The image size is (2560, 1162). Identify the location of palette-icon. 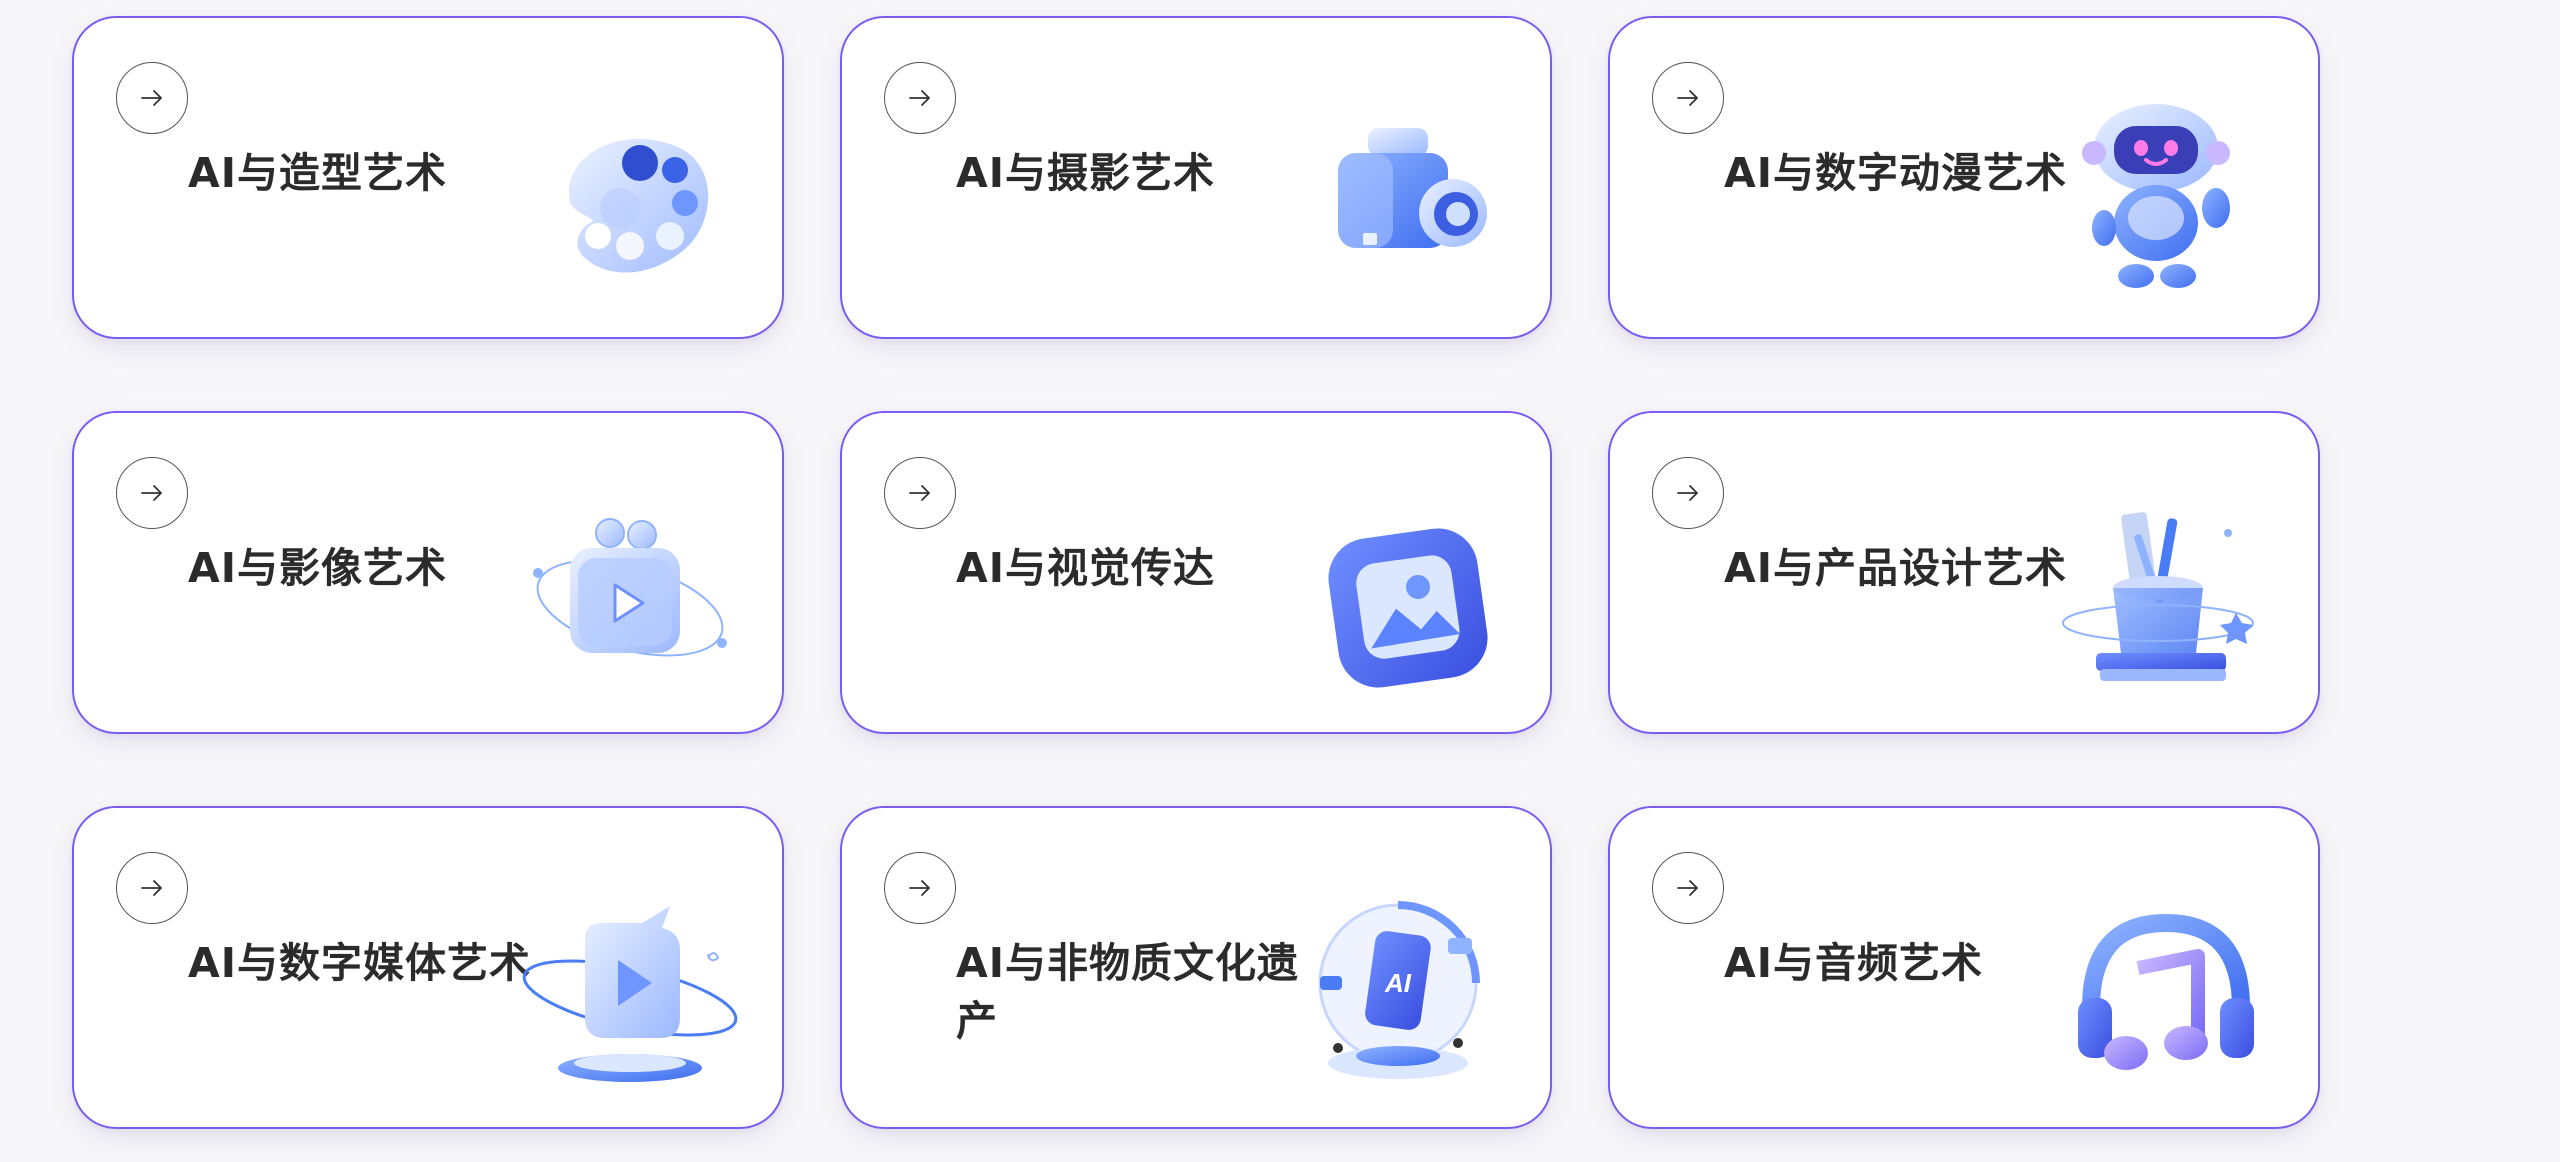
(630, 208).